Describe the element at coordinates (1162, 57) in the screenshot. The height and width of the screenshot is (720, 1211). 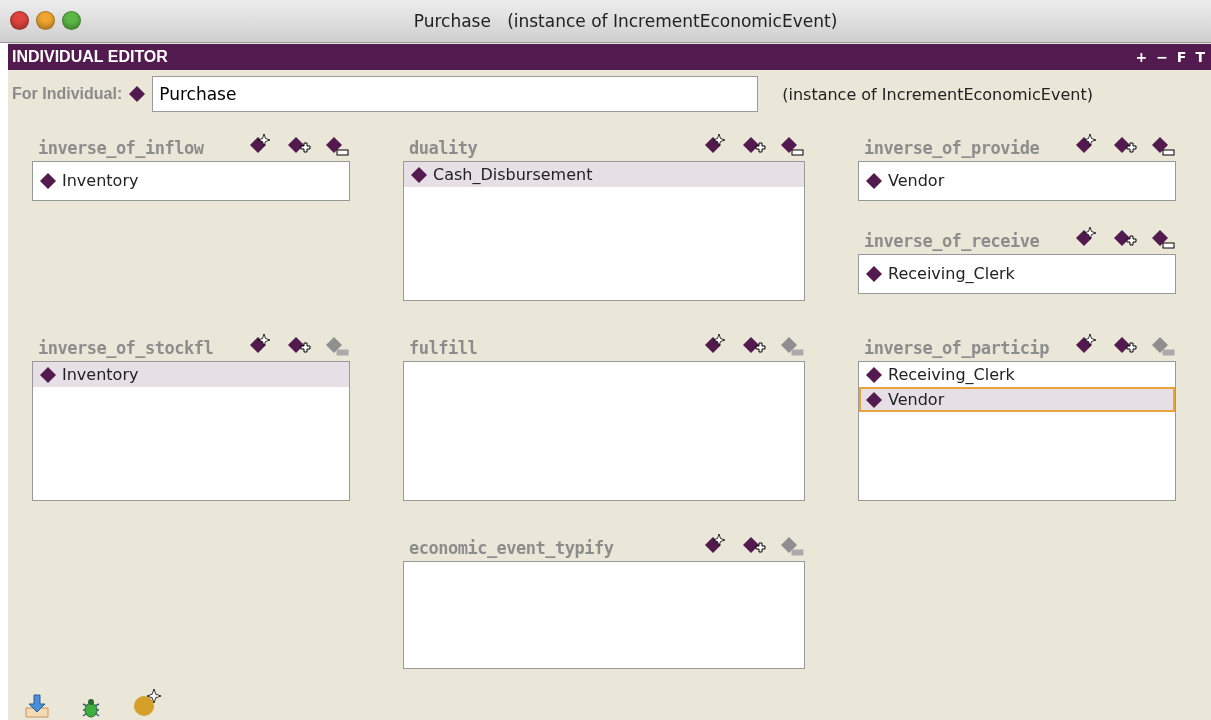
I see `header-button: −` at that location.